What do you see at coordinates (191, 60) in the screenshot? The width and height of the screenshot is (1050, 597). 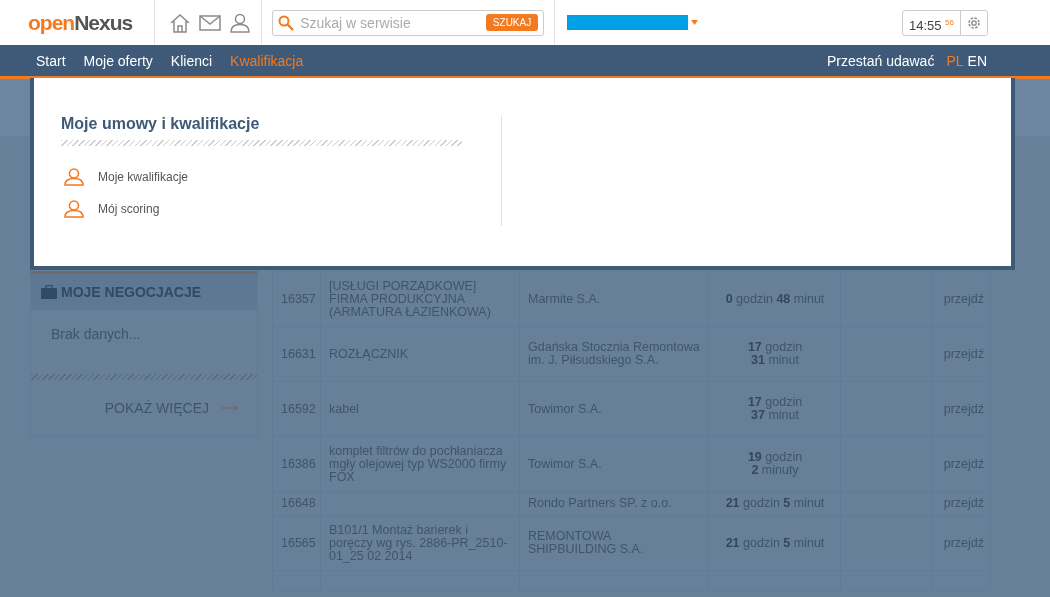 I see `nav-tab: Klienci` at bounding box center [191, 60].